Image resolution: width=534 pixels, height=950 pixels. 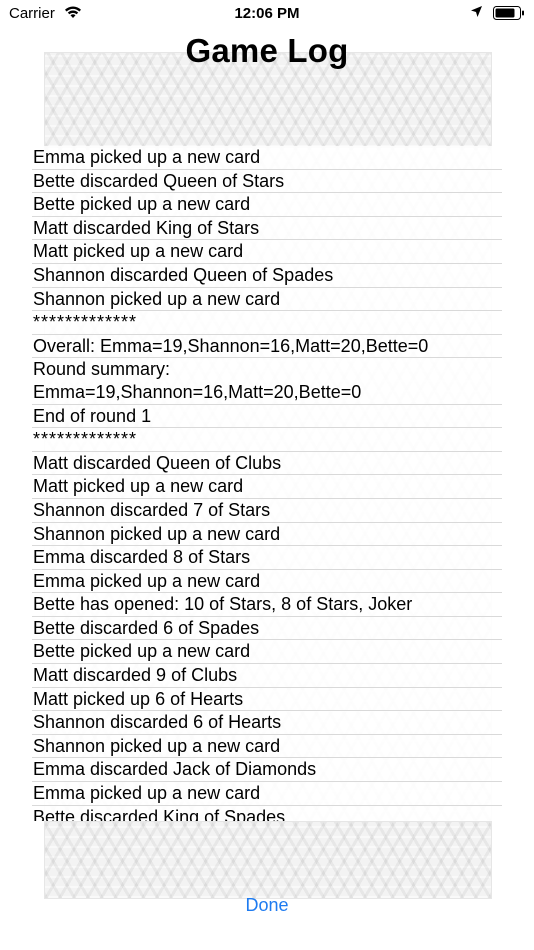 What do you see at coordinates (267, 629) in the screenshot?
I see `log-entry: Bette discarded 6 of Spades` at bounding box center [267, 629].